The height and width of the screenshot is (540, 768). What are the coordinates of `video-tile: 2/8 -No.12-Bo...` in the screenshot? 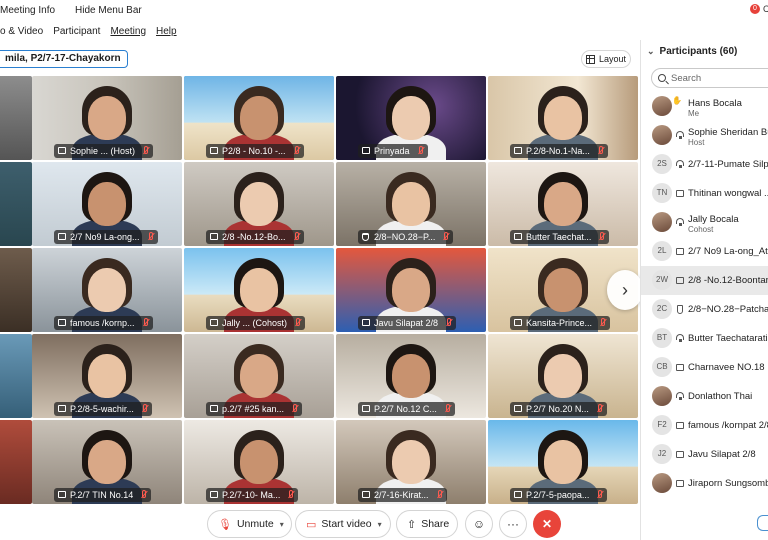 It's located at (259, 204).